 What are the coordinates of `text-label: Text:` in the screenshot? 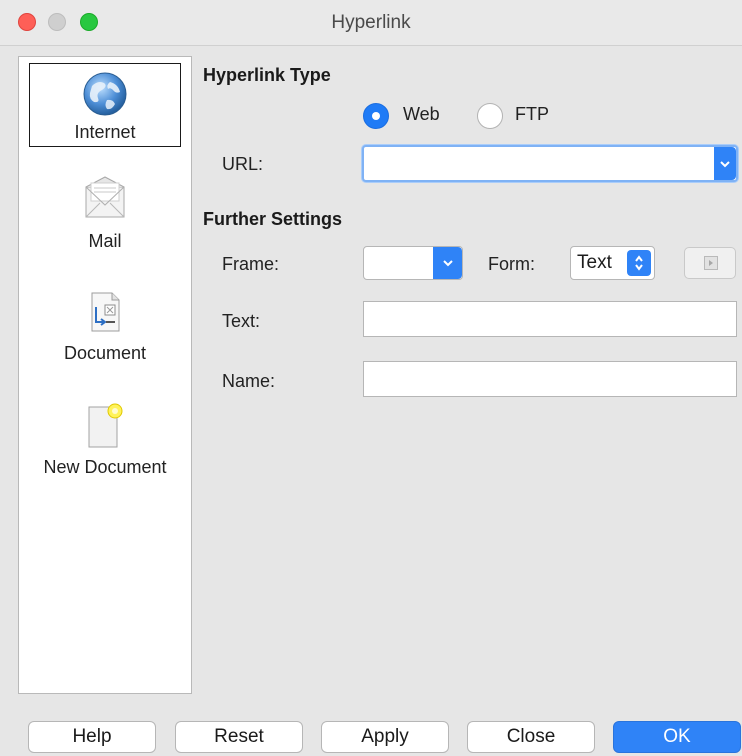 It's located at (241, 321).